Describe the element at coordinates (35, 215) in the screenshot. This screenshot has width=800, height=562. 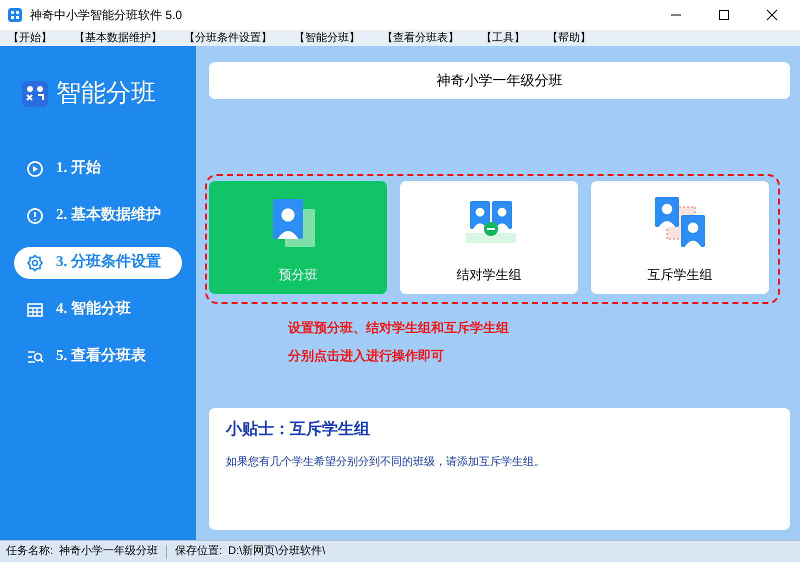
I see `info-icon` at that location.